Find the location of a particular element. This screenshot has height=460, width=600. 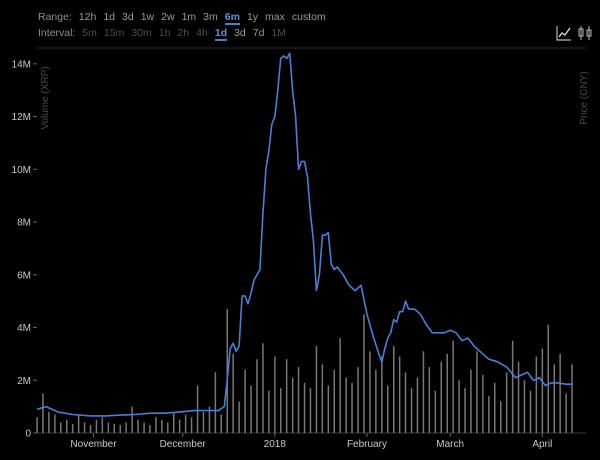

y-tick-label: 2M is located at coordinates (24, 381).